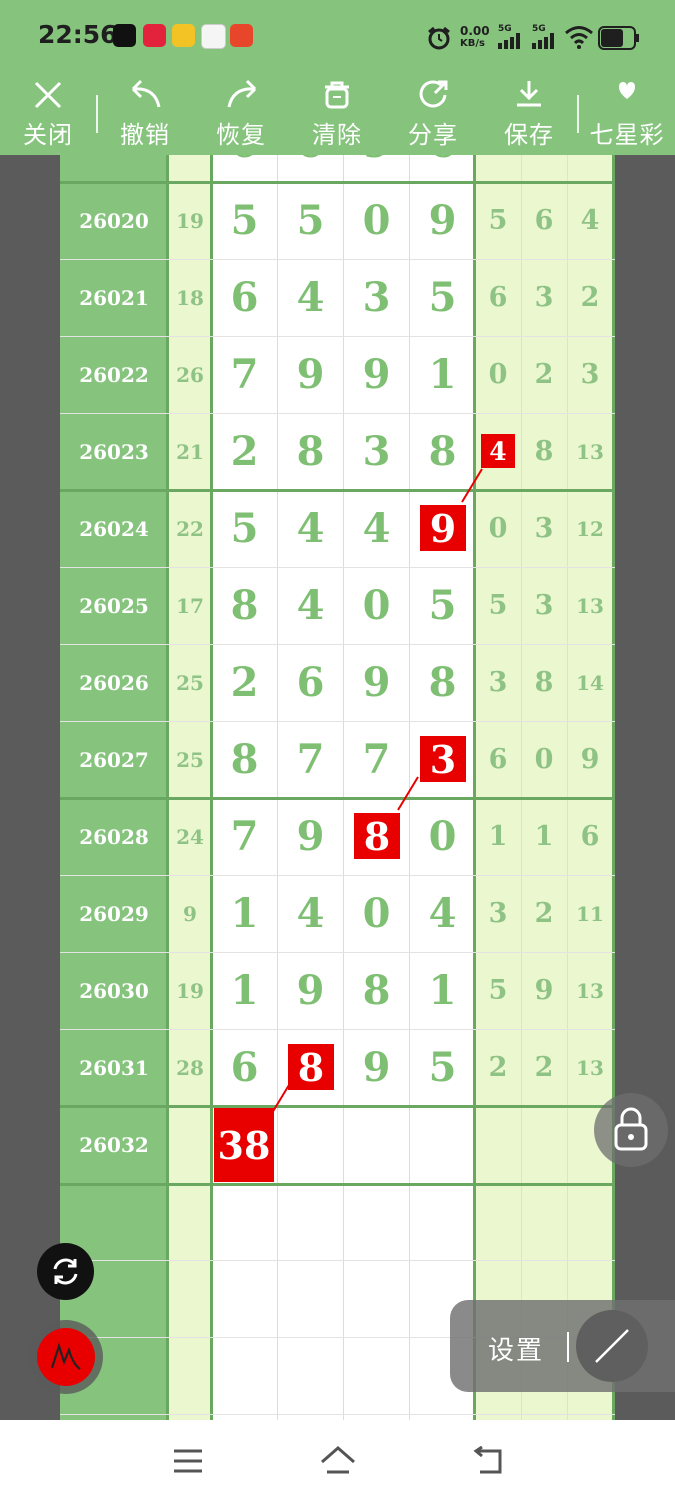  I want to click on redo-icon, so click(242, 93).